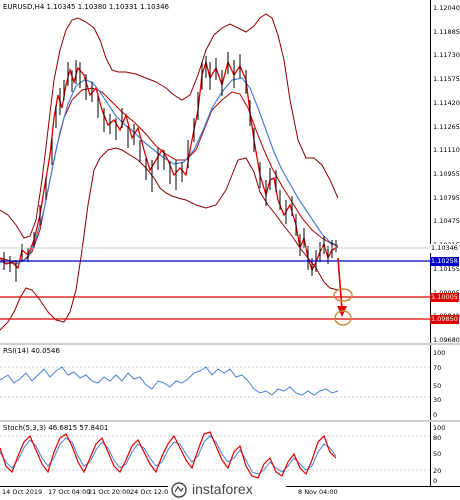 This screenshot has width=460, height=500. Describe the element at coordinates (437, 400) in the screenshot. I see `rsi-level-label: 30` at that location.